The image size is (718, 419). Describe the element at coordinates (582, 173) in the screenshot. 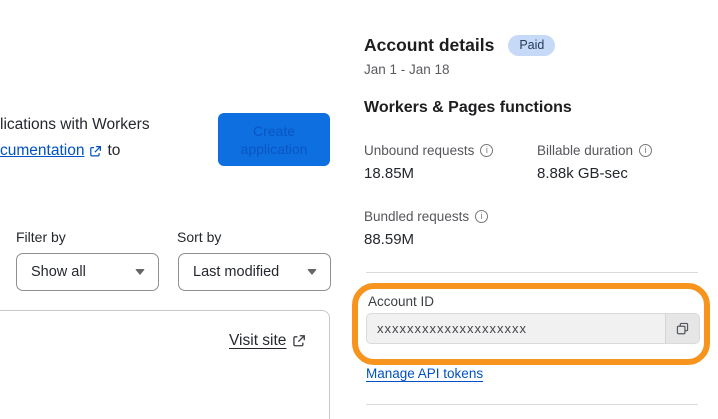

I see `billable-duration-value: 8.88k GB-sec` at that location.